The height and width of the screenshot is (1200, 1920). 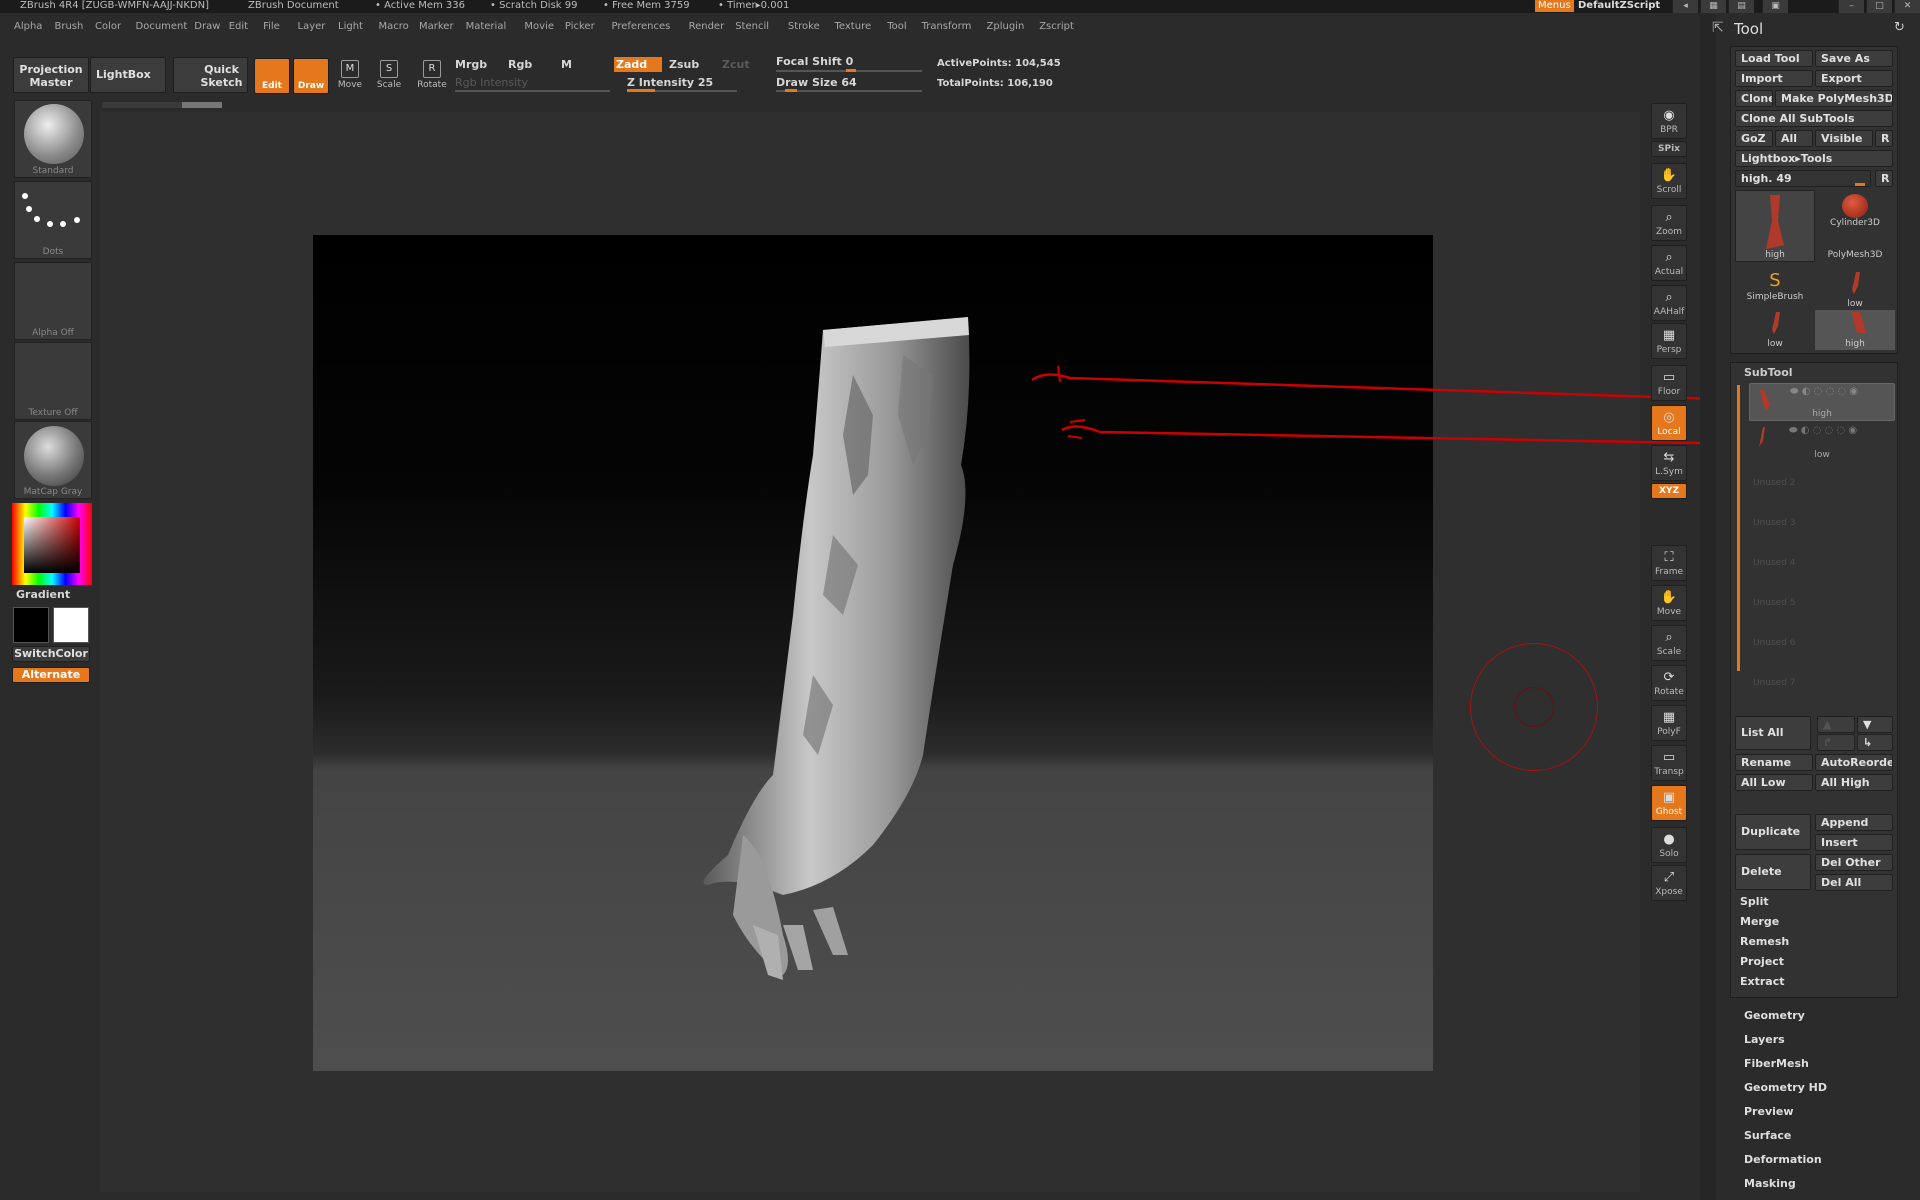 I want to click on clone-all-subtools-button: Clone All SubTools, so click(x=1814, y=118).